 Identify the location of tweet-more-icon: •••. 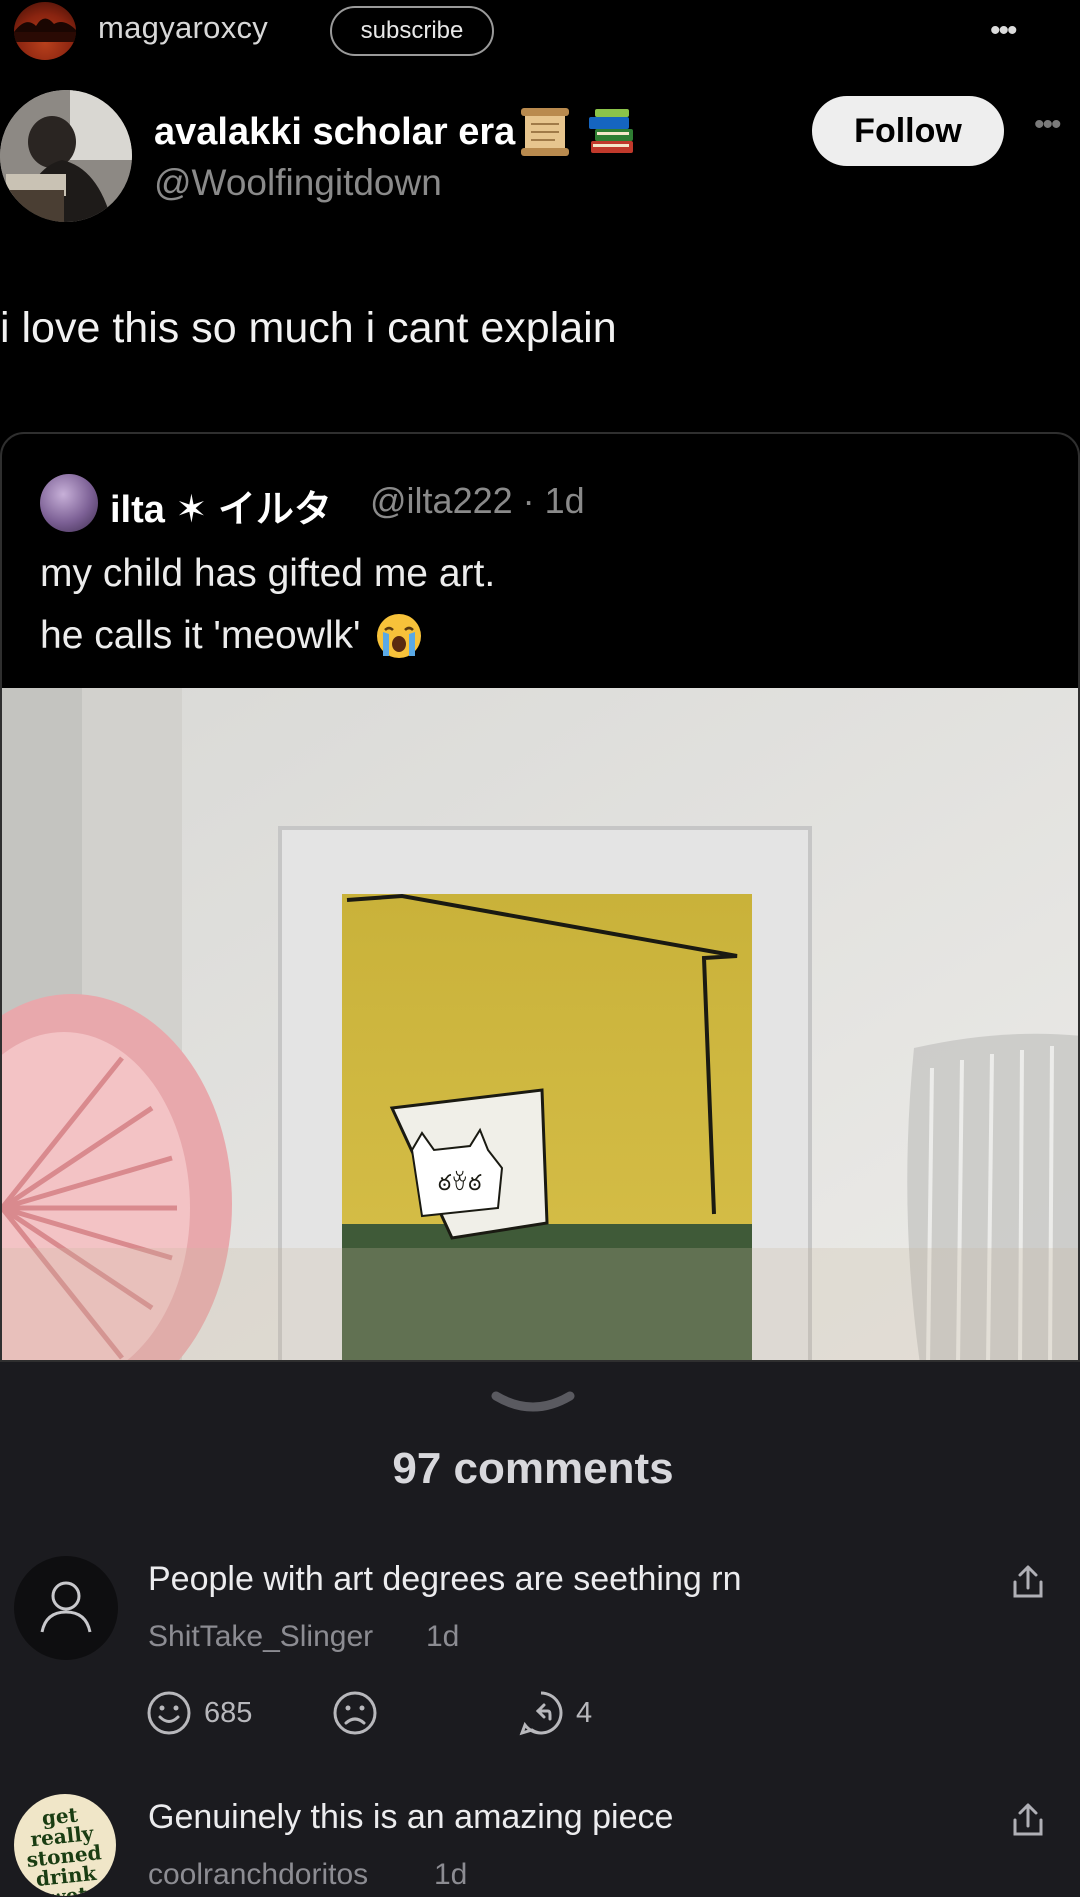
(1047, 125).